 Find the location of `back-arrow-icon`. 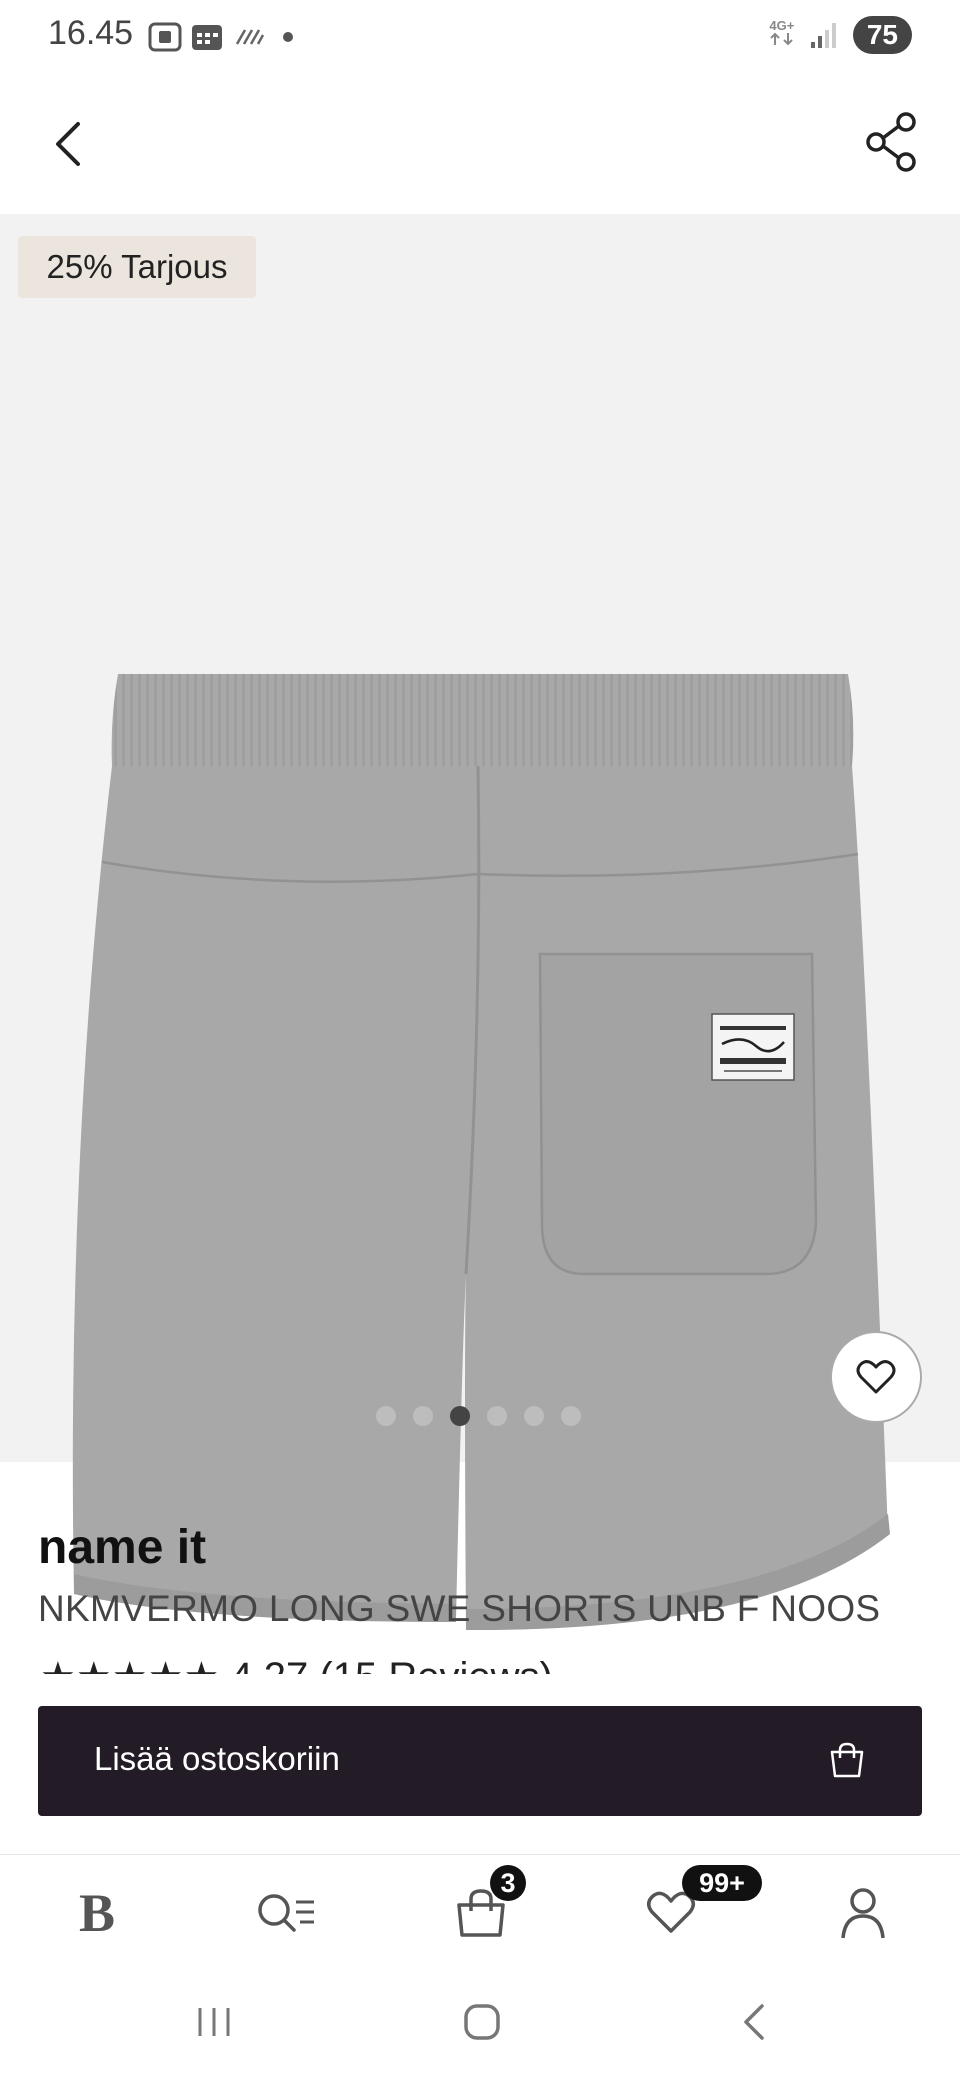

back-arrow-icon is located at coordinates (754, 2022).